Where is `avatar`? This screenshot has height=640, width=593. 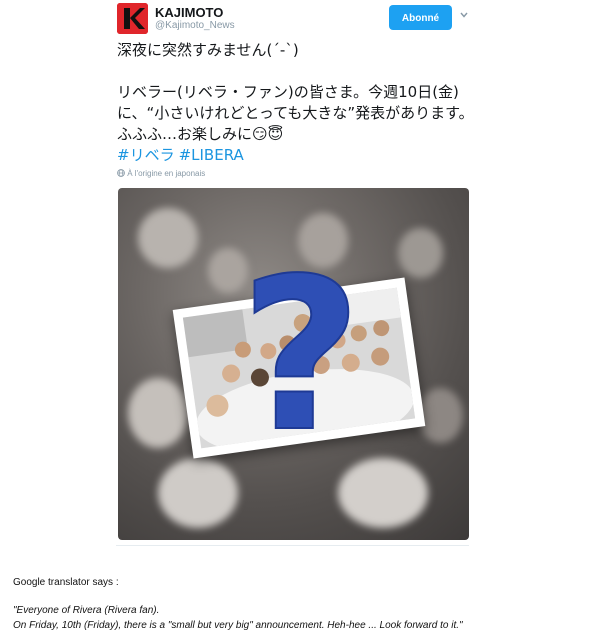 avatar is located at coordinates (132, 18).